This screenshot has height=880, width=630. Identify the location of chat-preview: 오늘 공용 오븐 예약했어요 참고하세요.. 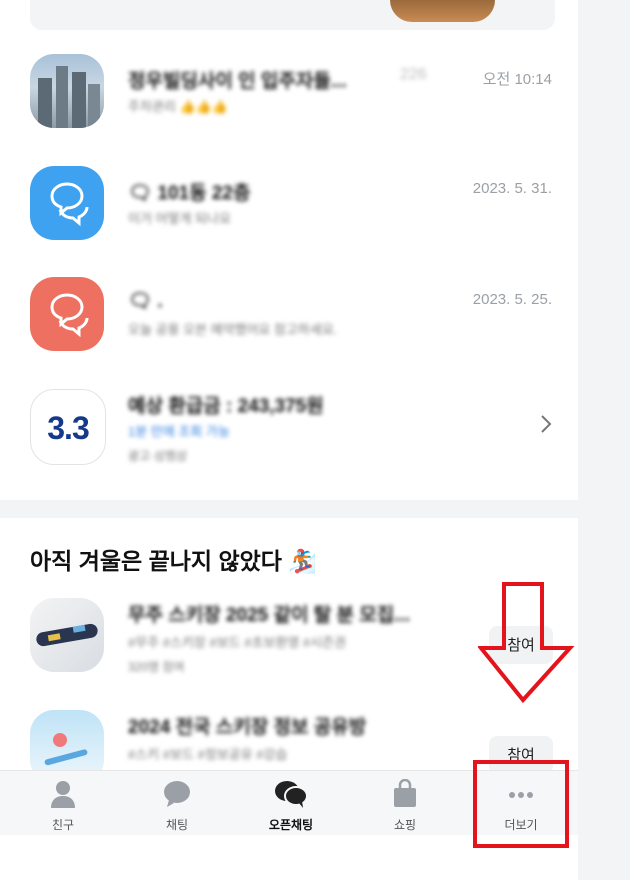
(233, 329).